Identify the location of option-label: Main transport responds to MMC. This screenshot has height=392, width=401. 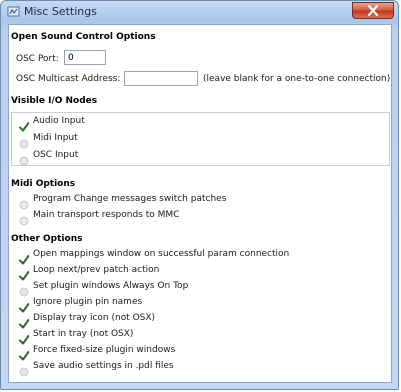
(106, 215).